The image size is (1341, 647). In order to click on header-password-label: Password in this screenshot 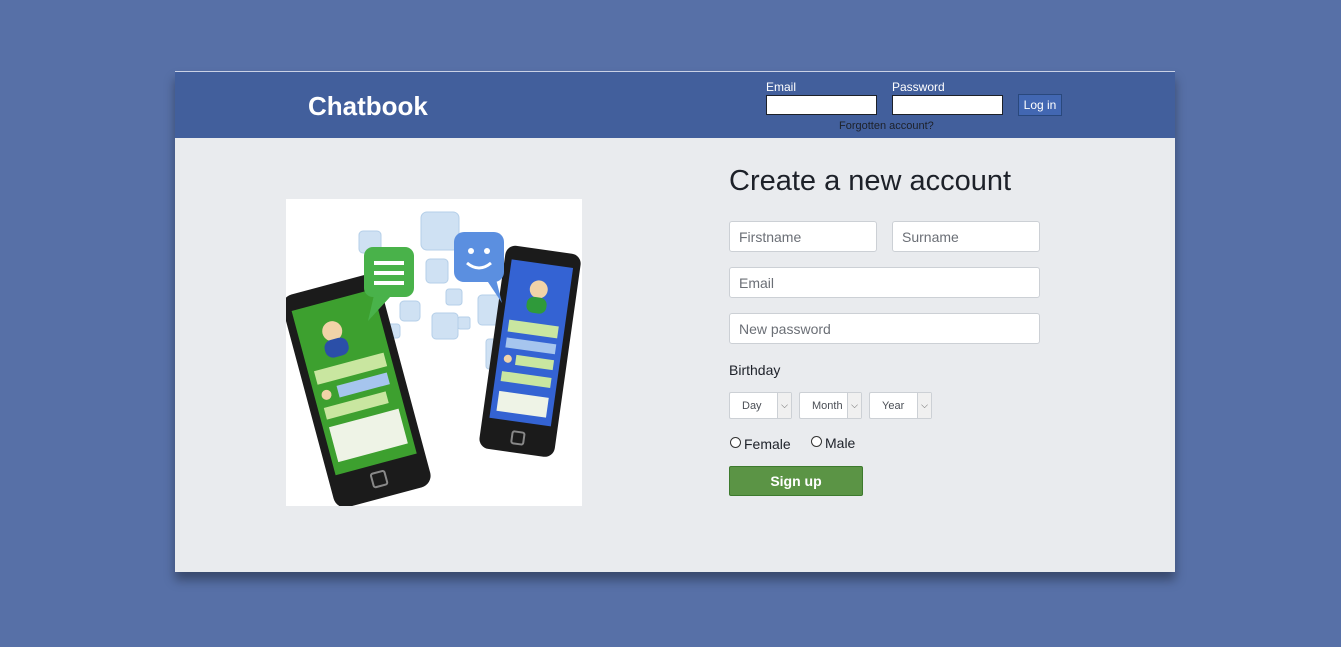, I will do `click(918, 87)`.